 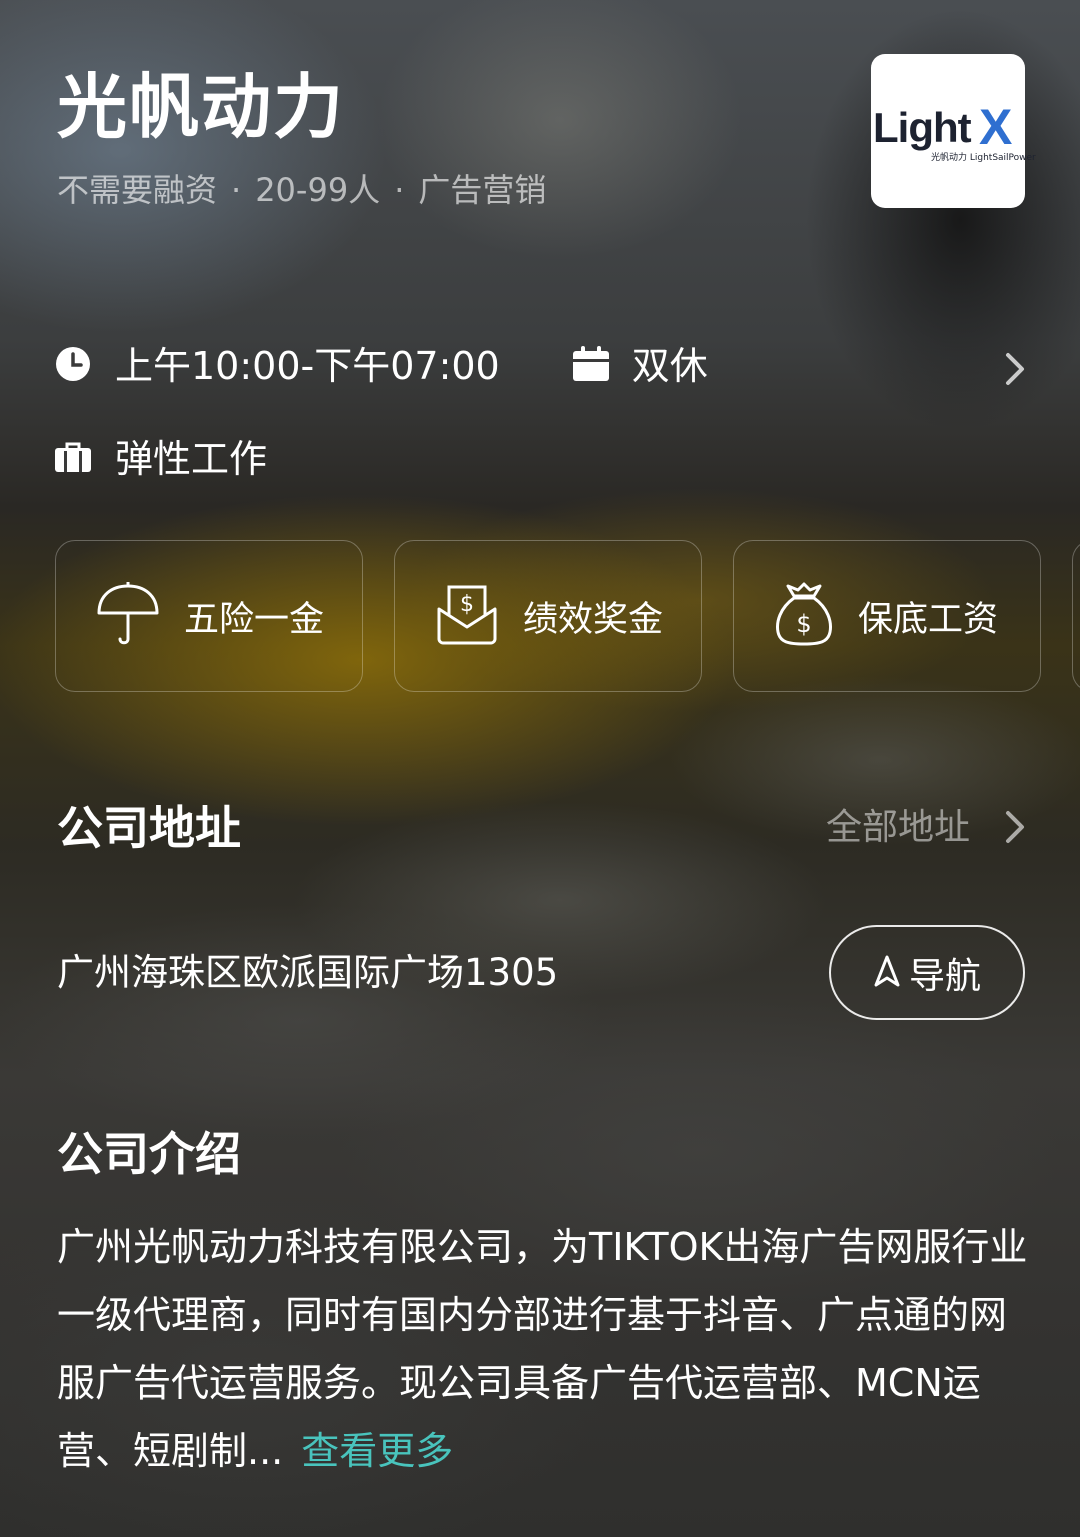 I want to click on umbrella-icon, so click(x=128, y=616).